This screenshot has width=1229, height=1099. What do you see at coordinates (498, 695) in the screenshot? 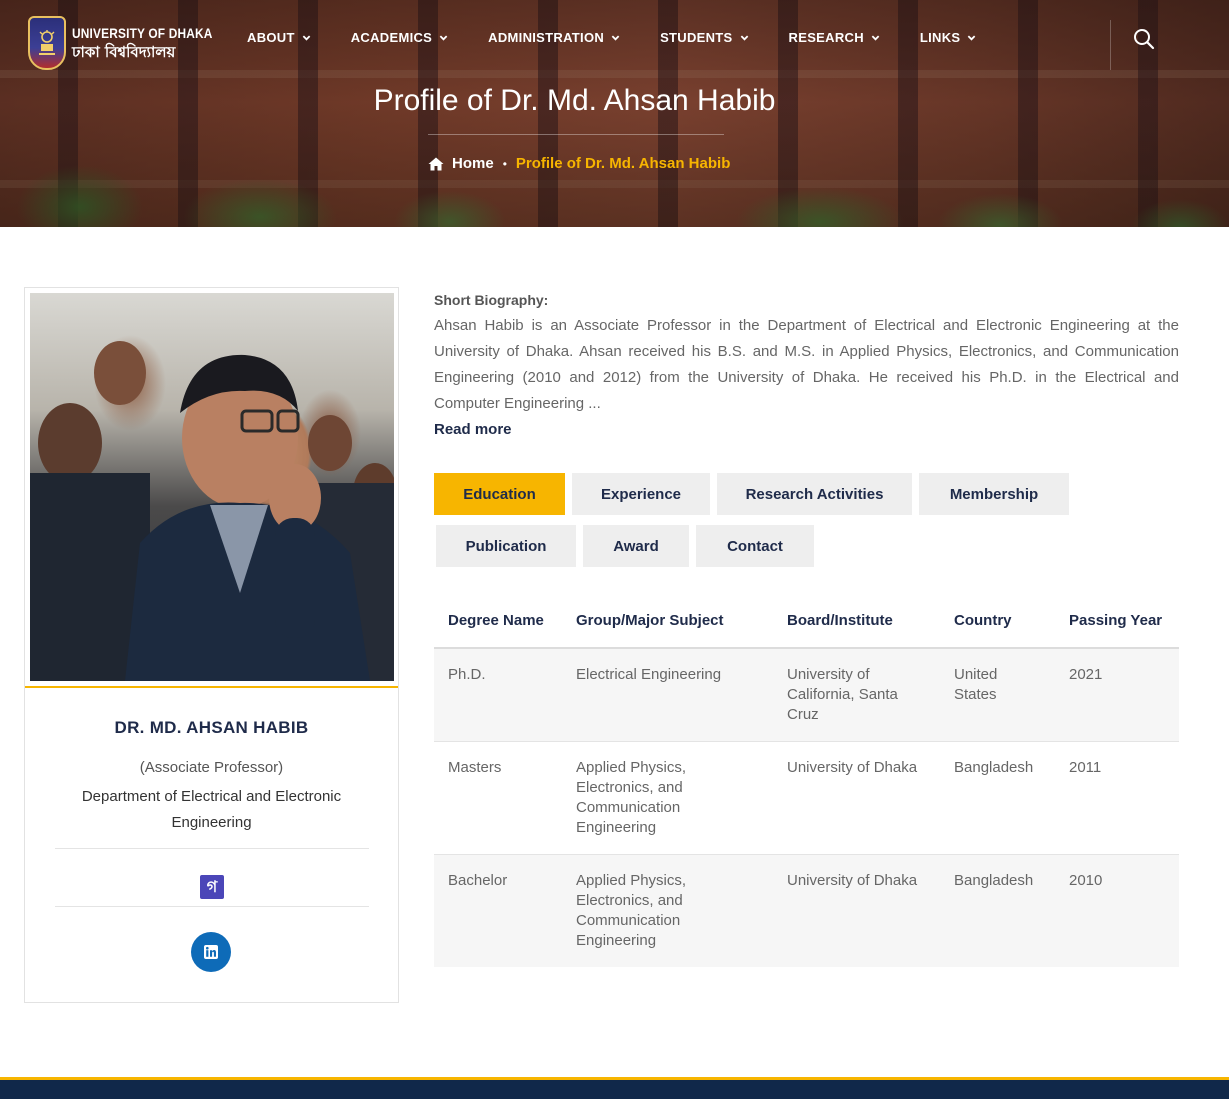
I see `table-cell: Ph.D.` at bounding box center [498, 695].